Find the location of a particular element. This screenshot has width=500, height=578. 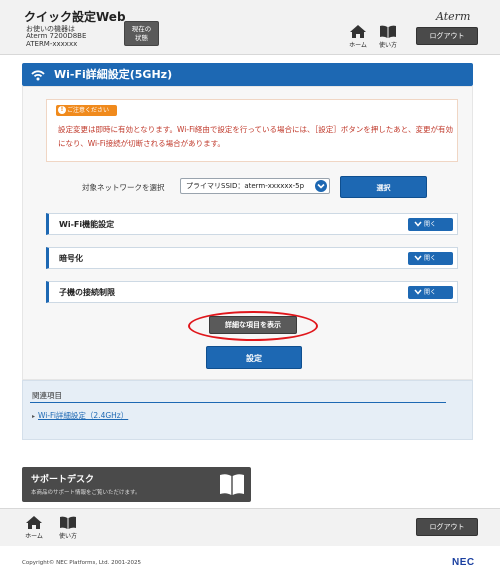

accordion-encryption: 暗号化 開く is located at coordinates (252, 258).